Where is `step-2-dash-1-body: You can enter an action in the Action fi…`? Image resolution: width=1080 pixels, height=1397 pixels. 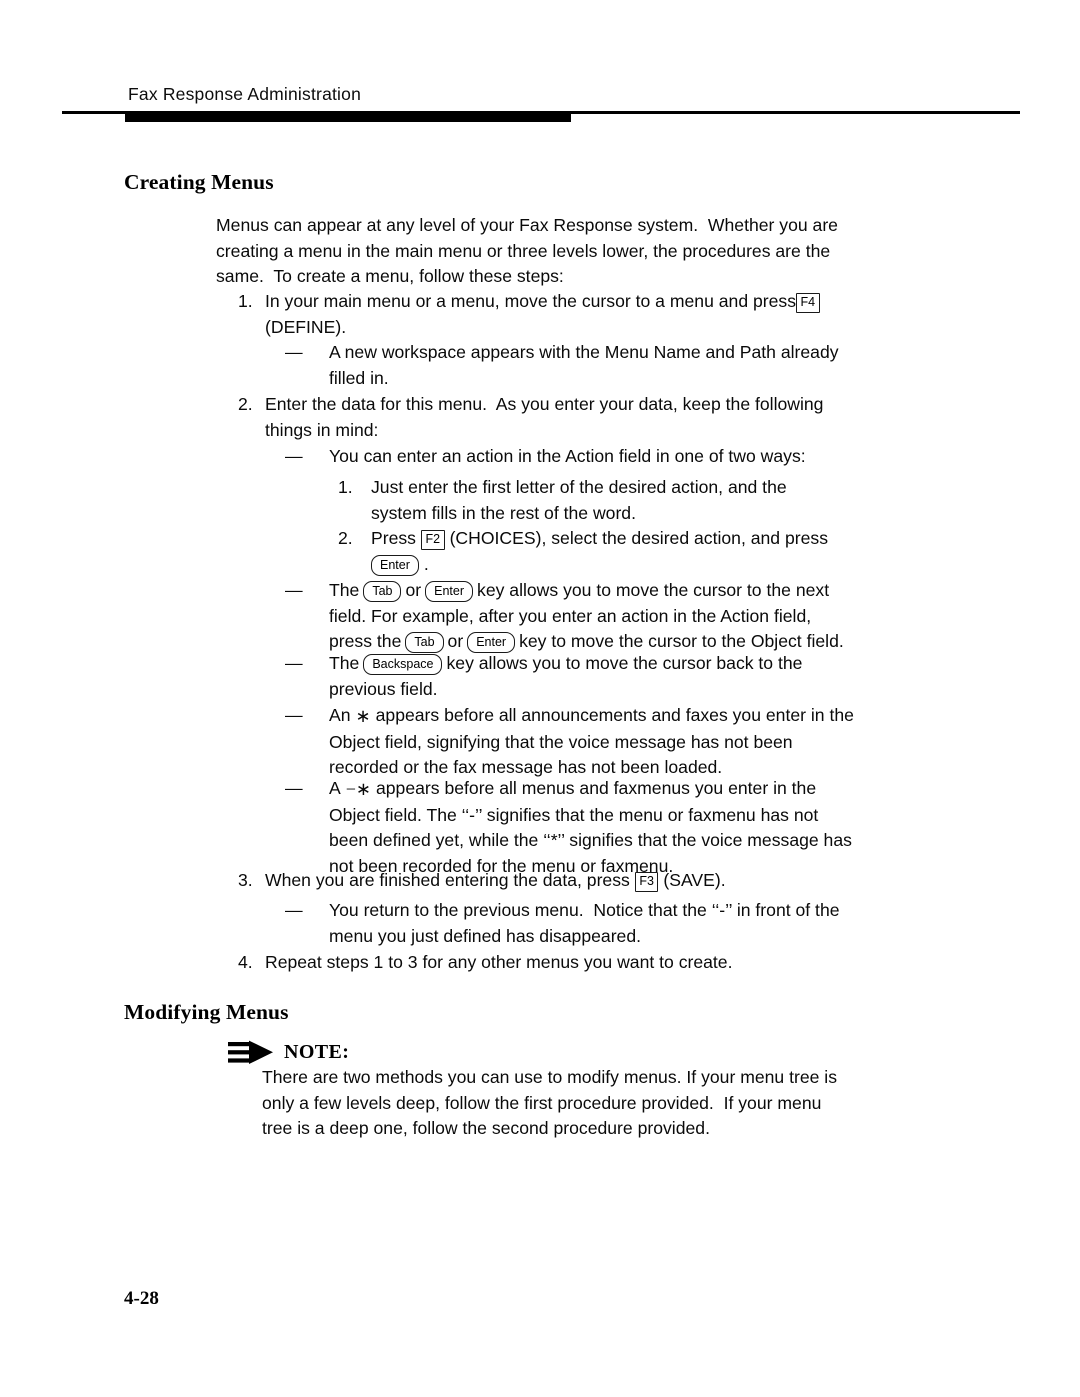 step-2-dash-1-body: You can enter an action in the Action fi… is located at coordinates (617, 457).